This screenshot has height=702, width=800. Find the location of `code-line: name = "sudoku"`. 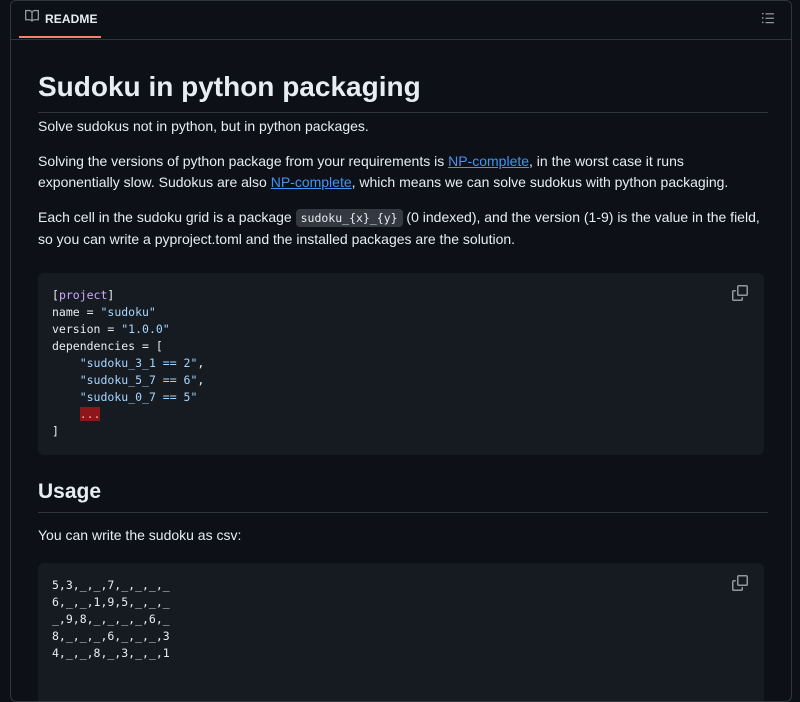

code-line: name = "sudoku" is located at coordinates (401, 312).